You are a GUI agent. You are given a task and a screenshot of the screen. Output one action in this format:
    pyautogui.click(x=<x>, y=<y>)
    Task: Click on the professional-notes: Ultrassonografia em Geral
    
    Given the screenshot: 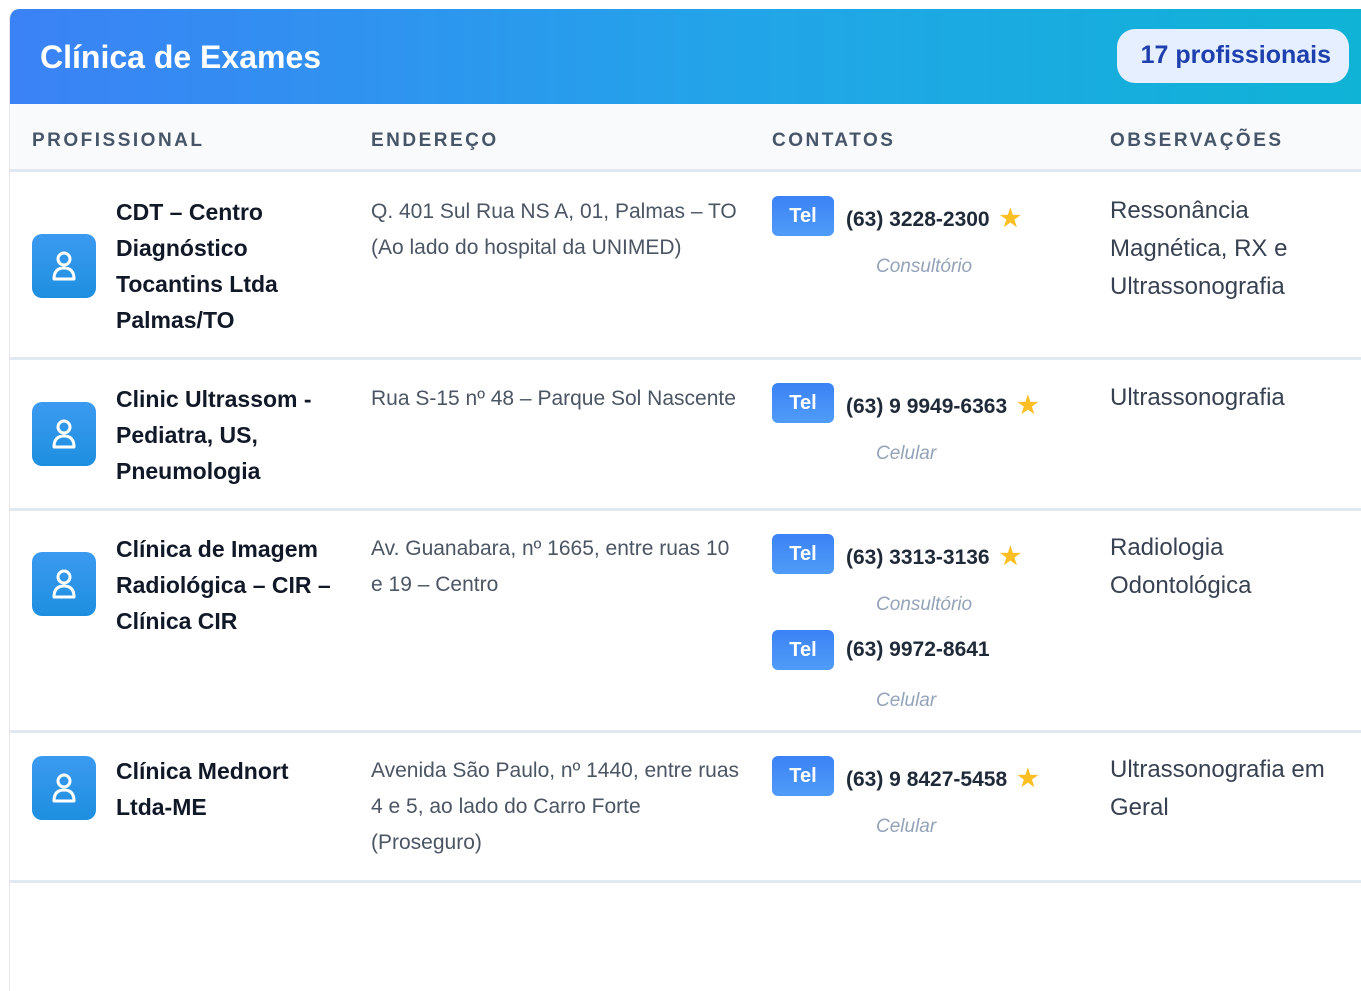 What is the action you would take?
    pyautogui.click(x=1217, y=788)
    